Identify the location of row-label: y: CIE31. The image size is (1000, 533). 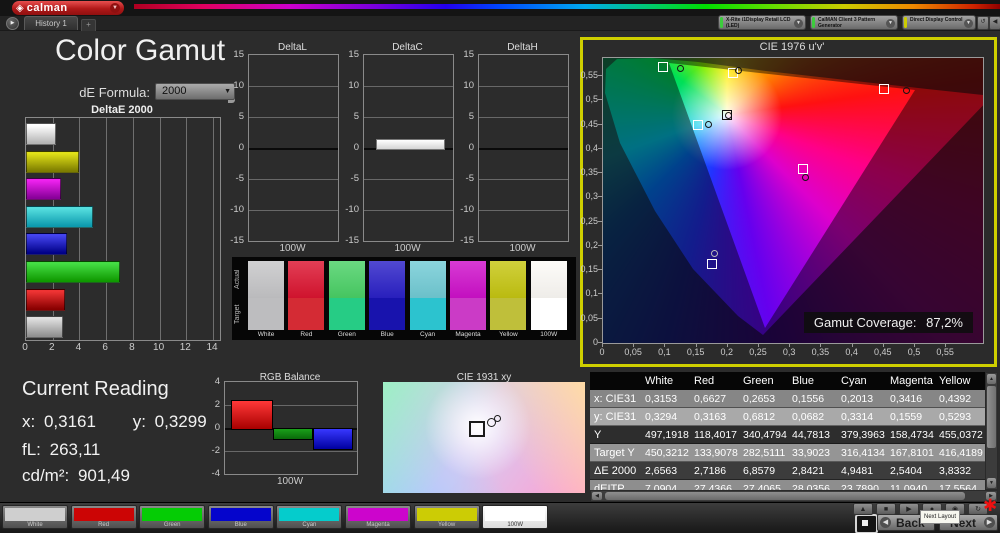
(615, 417).